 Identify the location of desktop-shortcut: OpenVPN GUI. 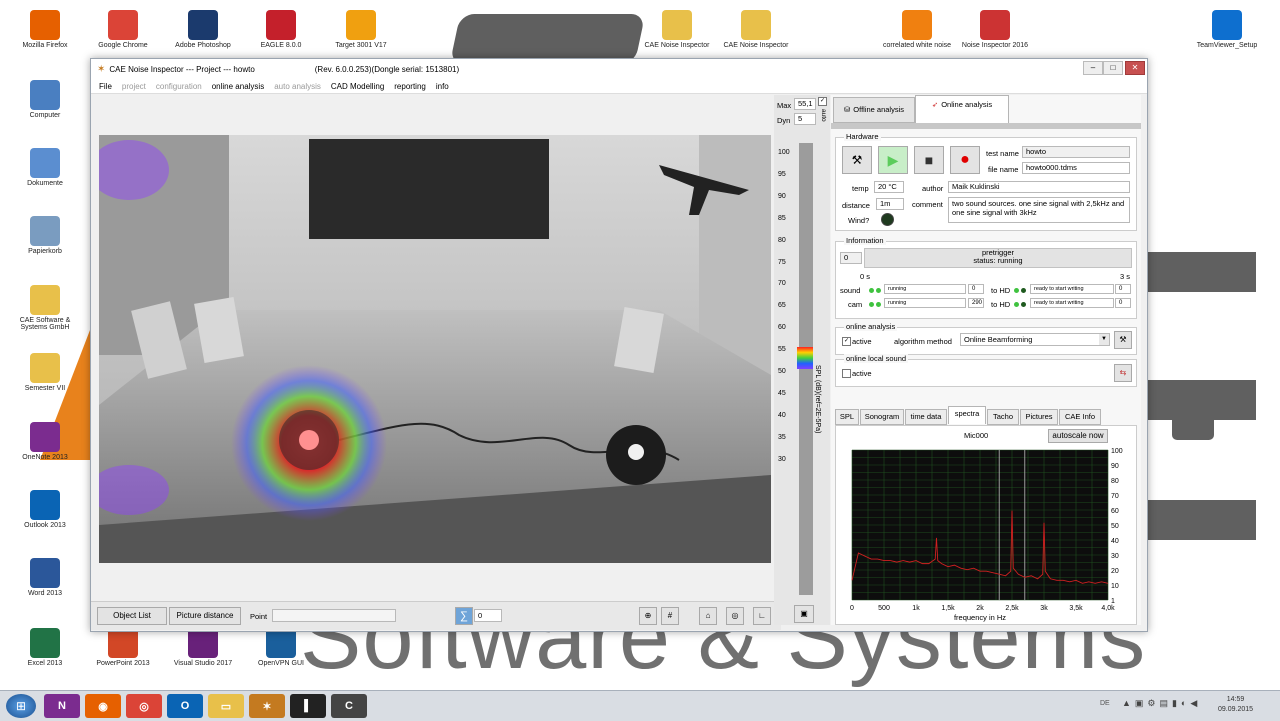
(281, 647).